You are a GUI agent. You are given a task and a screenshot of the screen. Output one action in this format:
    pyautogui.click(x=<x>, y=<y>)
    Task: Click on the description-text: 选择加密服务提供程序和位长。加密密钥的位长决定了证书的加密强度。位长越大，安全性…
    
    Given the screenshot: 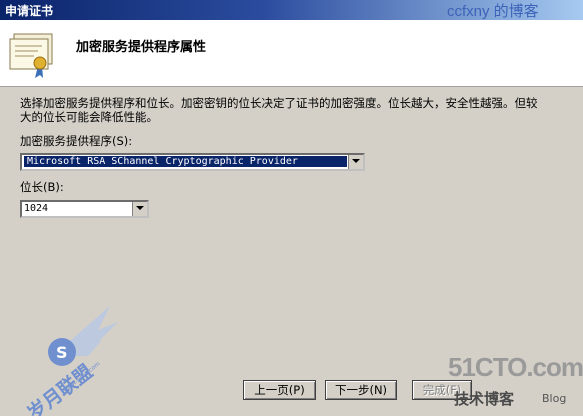 What is the action you would take?
    pyautogui.click(x=279, y=110)
    